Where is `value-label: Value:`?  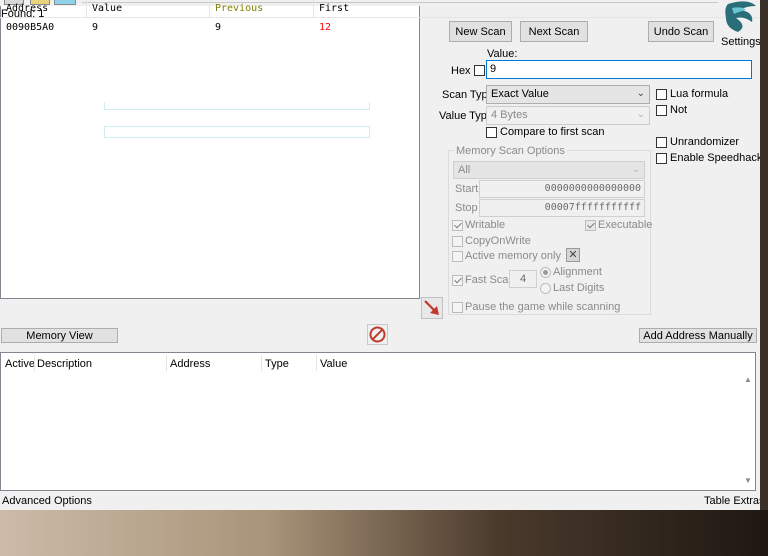
value-label: Value: is located at coordinates (502, 54).